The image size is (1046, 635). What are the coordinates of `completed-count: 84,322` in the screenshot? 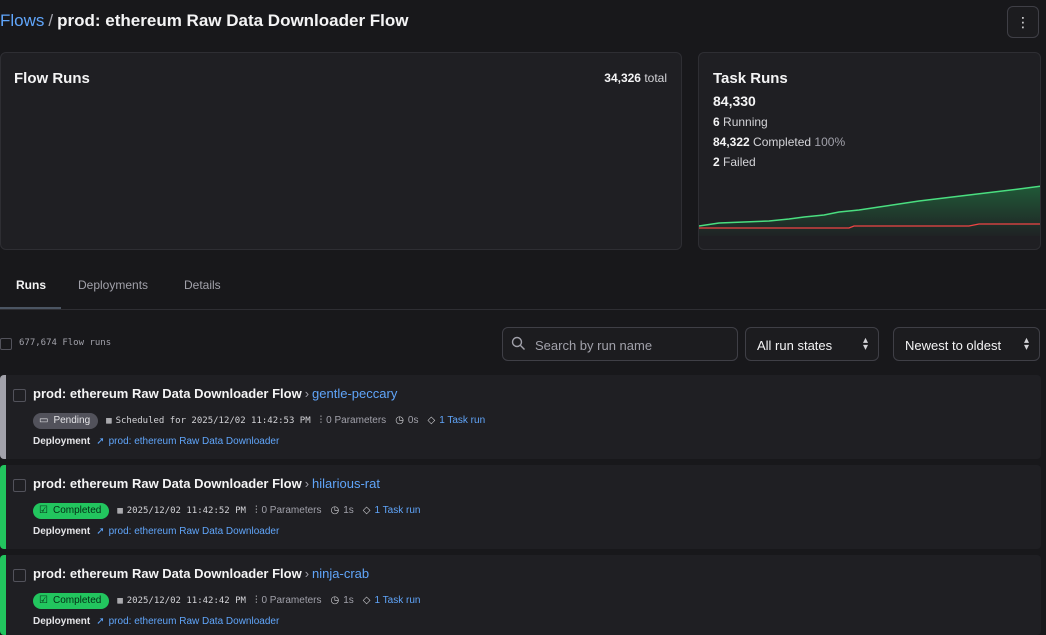 It's located at (731, 142).